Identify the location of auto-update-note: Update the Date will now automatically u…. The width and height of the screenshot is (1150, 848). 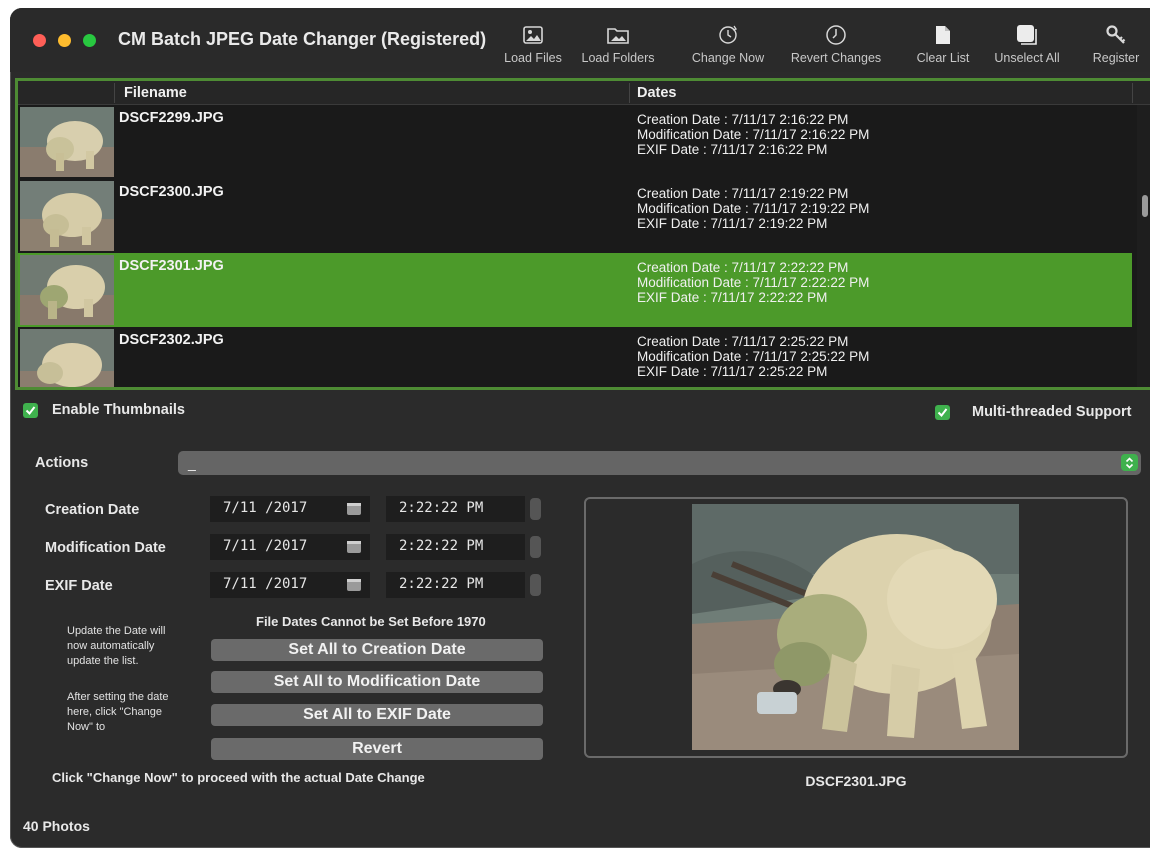
(116, 646).